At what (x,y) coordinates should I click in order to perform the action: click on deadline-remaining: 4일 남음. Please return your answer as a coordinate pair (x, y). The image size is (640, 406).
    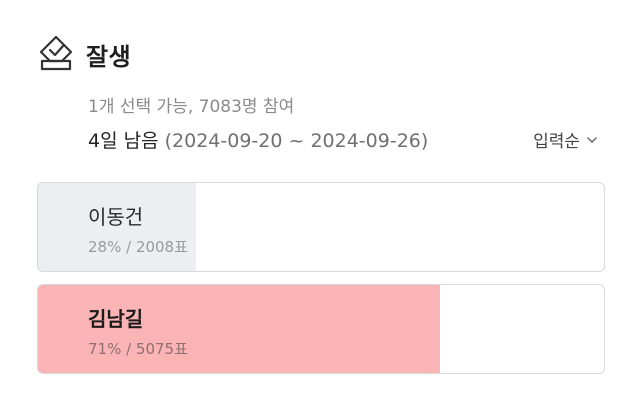
    Looking at the image, I should click on (123, 141).